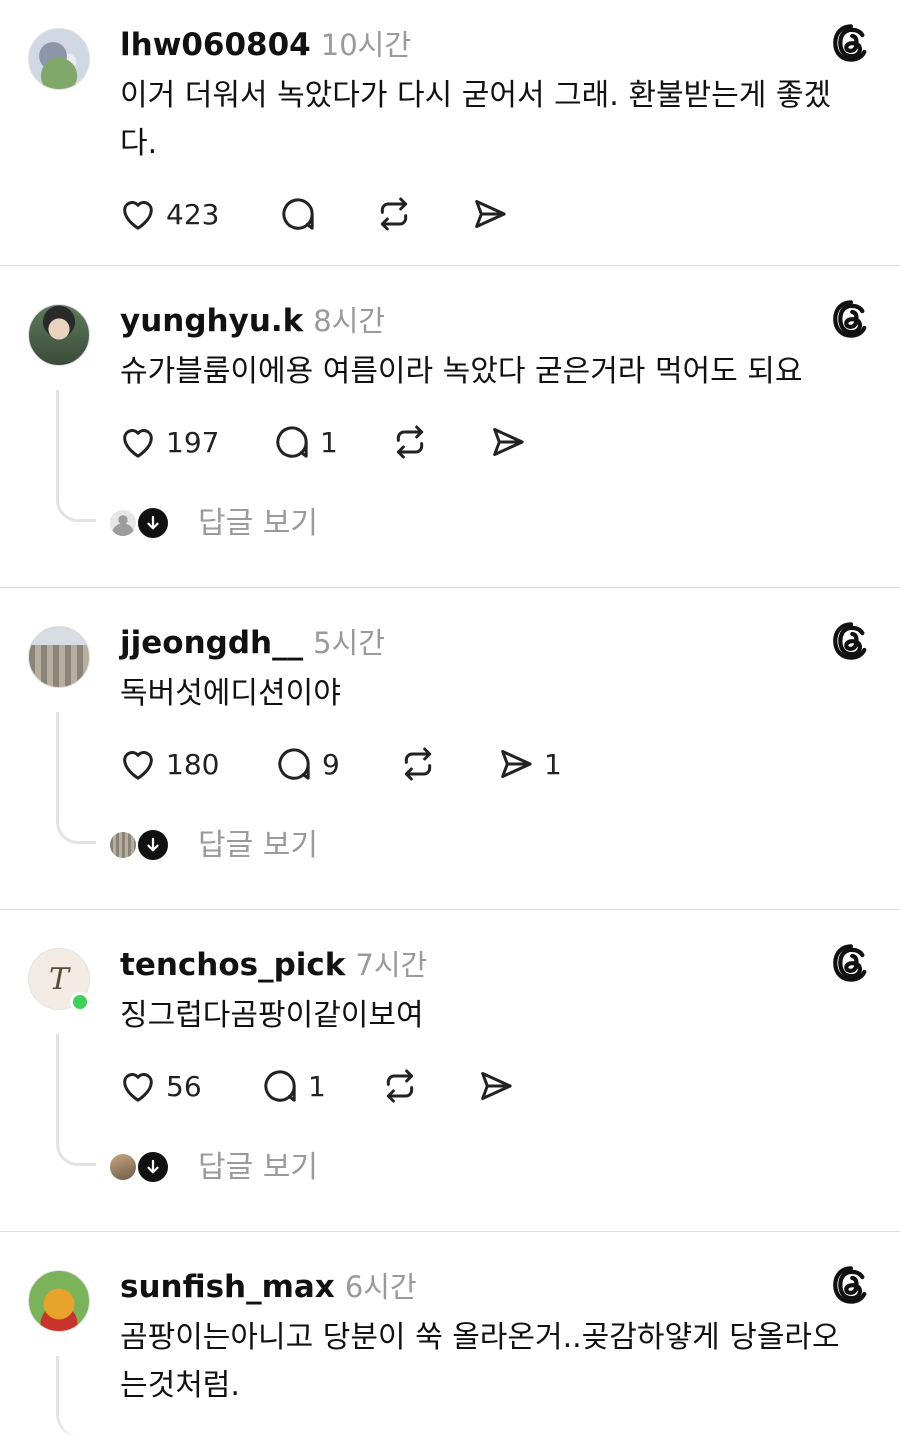 The image size is (900, 1436). Describe the element at coordinates (193, 214) in the screenshot. I see `like-count: 423` at that location.